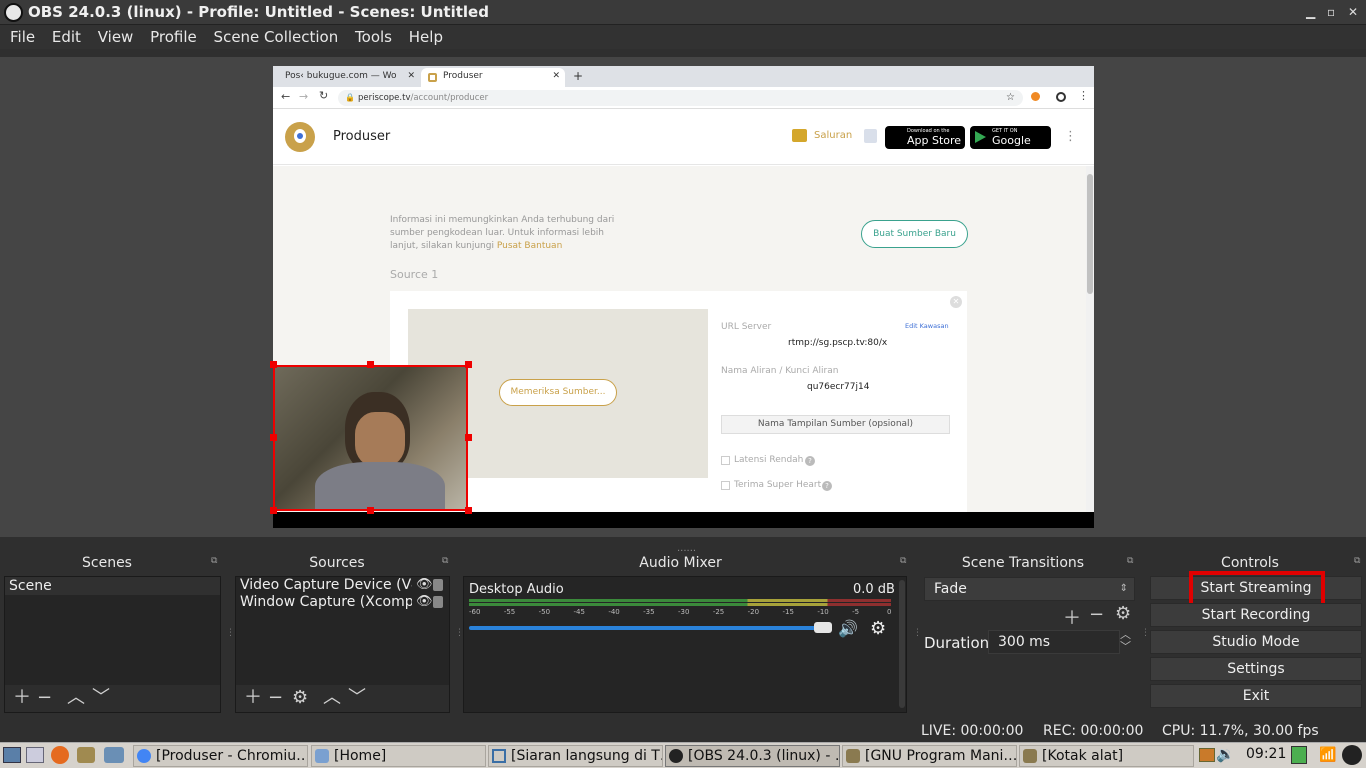 This screenshot has height=768, width=1366. What do you see at coordinates (326, 585) in the screenshot?
I see `source-item: Video Capture Device (V4` at bounding box center [326, 585].